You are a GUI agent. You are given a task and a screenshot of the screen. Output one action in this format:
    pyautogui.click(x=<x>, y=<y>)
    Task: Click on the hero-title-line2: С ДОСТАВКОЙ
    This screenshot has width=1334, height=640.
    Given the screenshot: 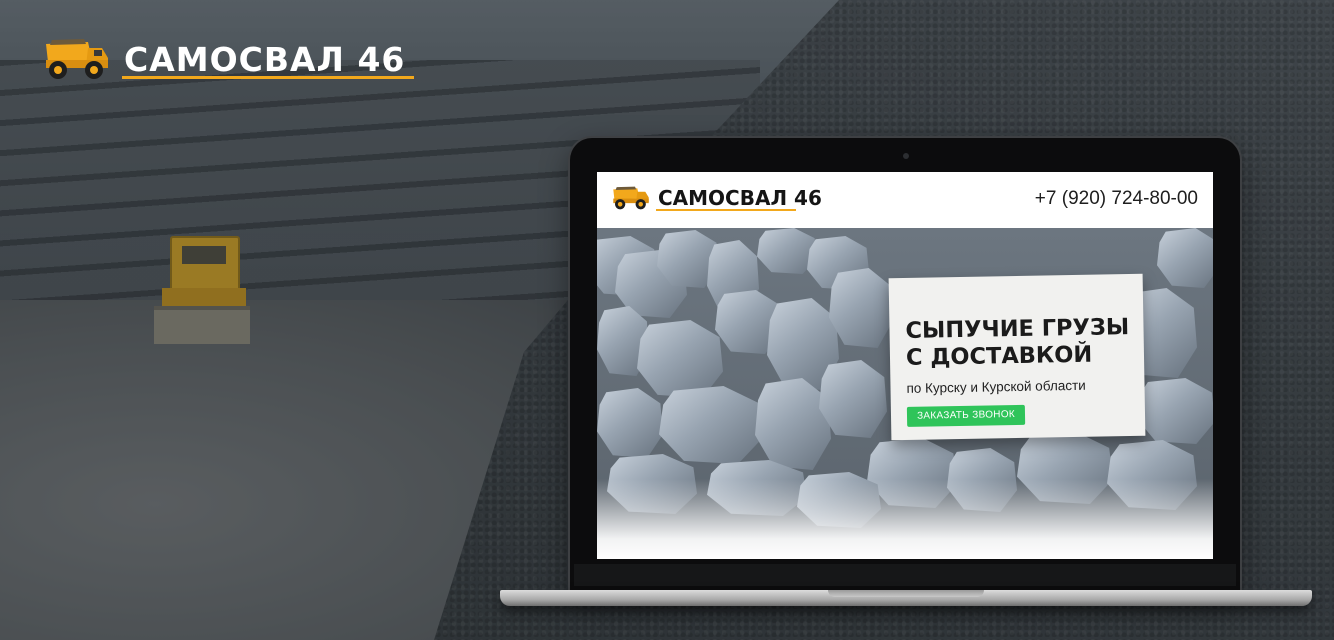 What is the action you would take?
    pyautogui.click(x=999, y=356)
    